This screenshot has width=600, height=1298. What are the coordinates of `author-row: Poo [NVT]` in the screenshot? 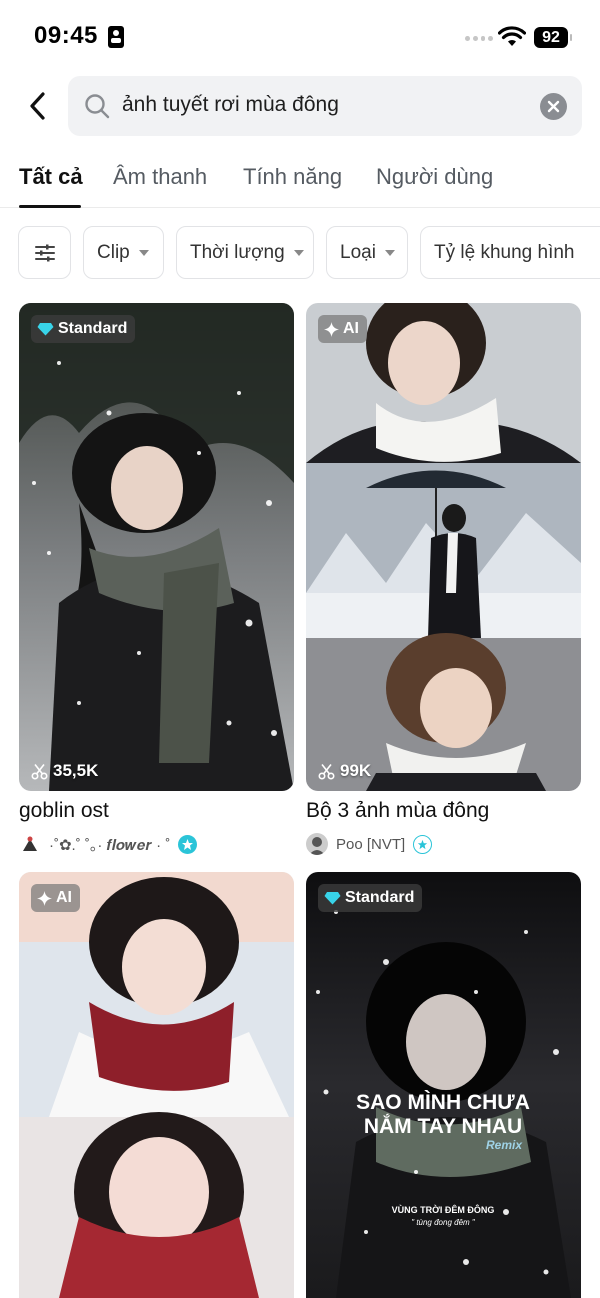 It's located at (369, 844).